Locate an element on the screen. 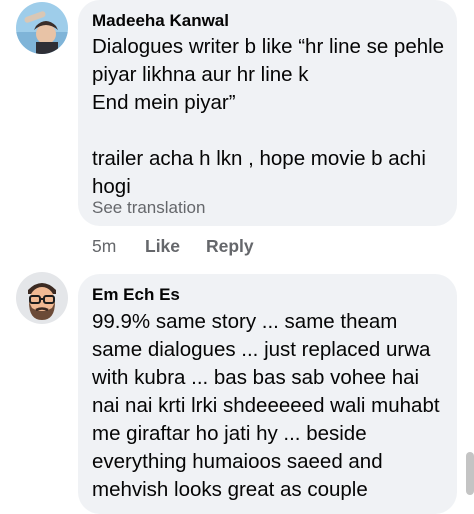  comment-author: Em Ech Es is located at coordinates (136, 295).